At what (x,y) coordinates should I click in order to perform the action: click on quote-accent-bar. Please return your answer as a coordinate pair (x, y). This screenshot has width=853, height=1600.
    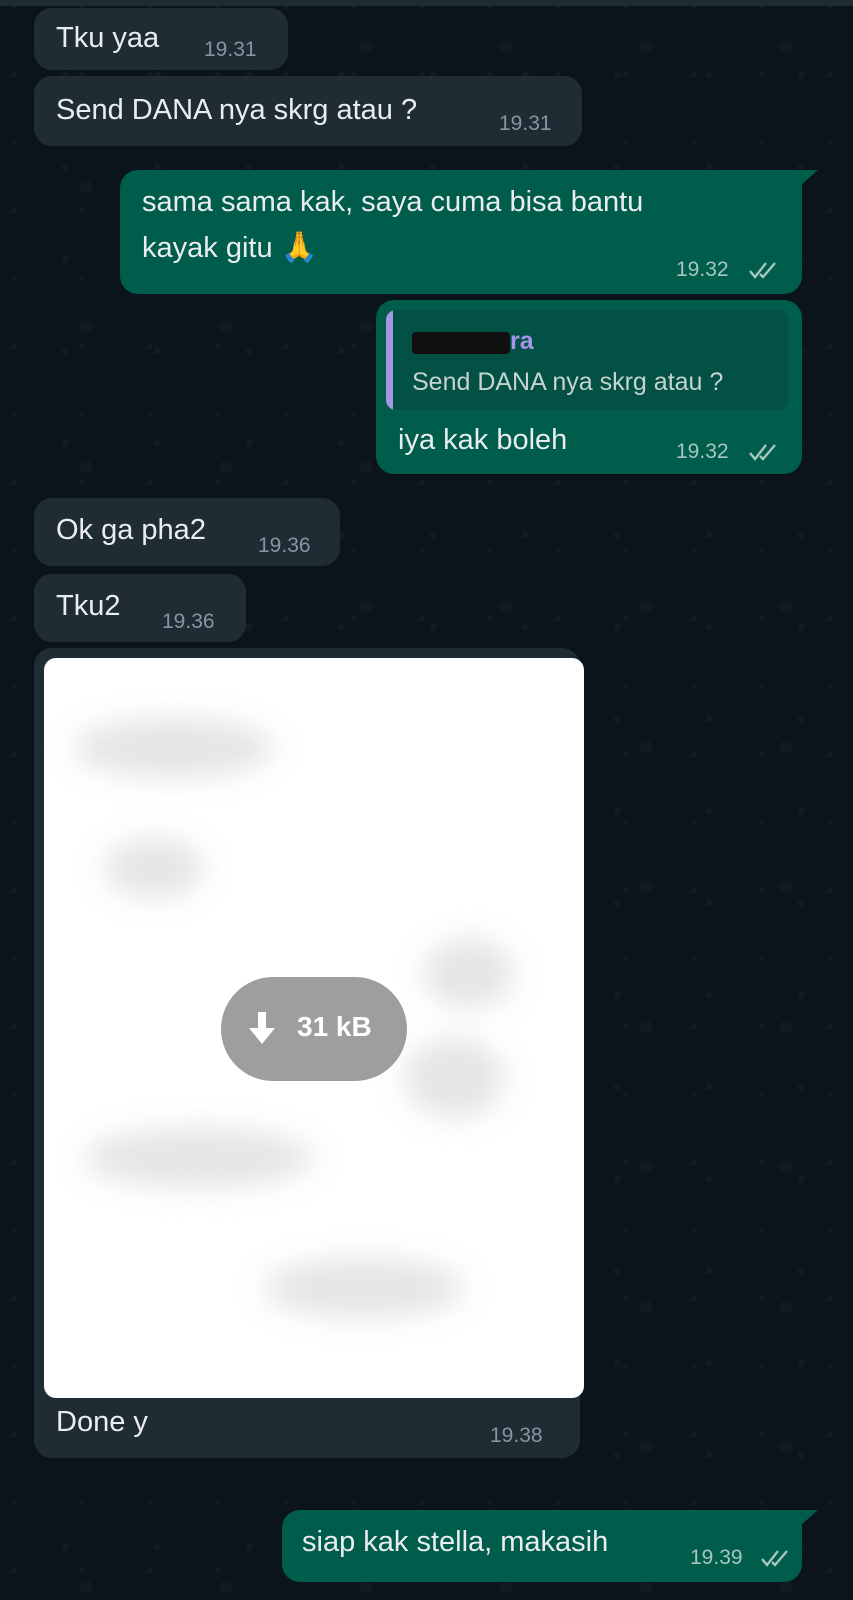
    Looking at the image, I should click on (389, 360).